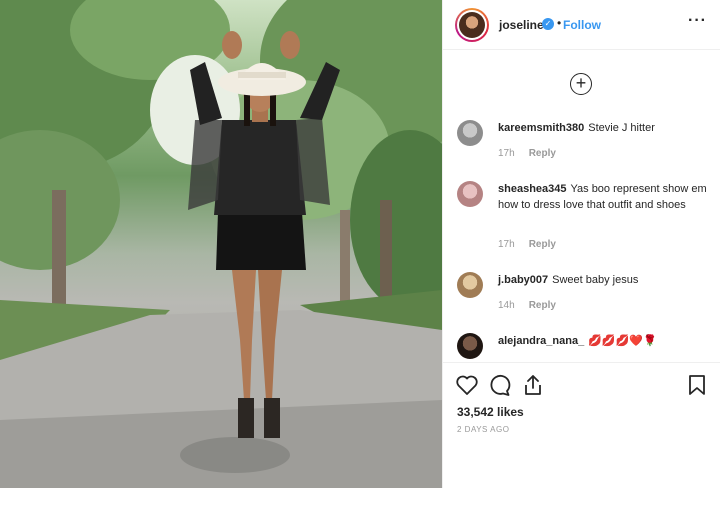  I want to click on commenter-username: j.baby007, so click(523, 280).